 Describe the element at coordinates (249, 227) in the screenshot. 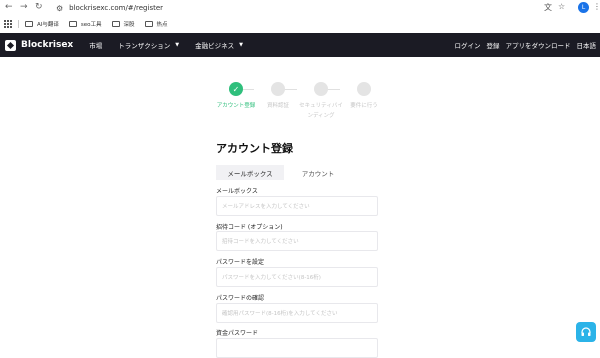

I see `invite-code-label: 招待コード (オプション)` at that location.